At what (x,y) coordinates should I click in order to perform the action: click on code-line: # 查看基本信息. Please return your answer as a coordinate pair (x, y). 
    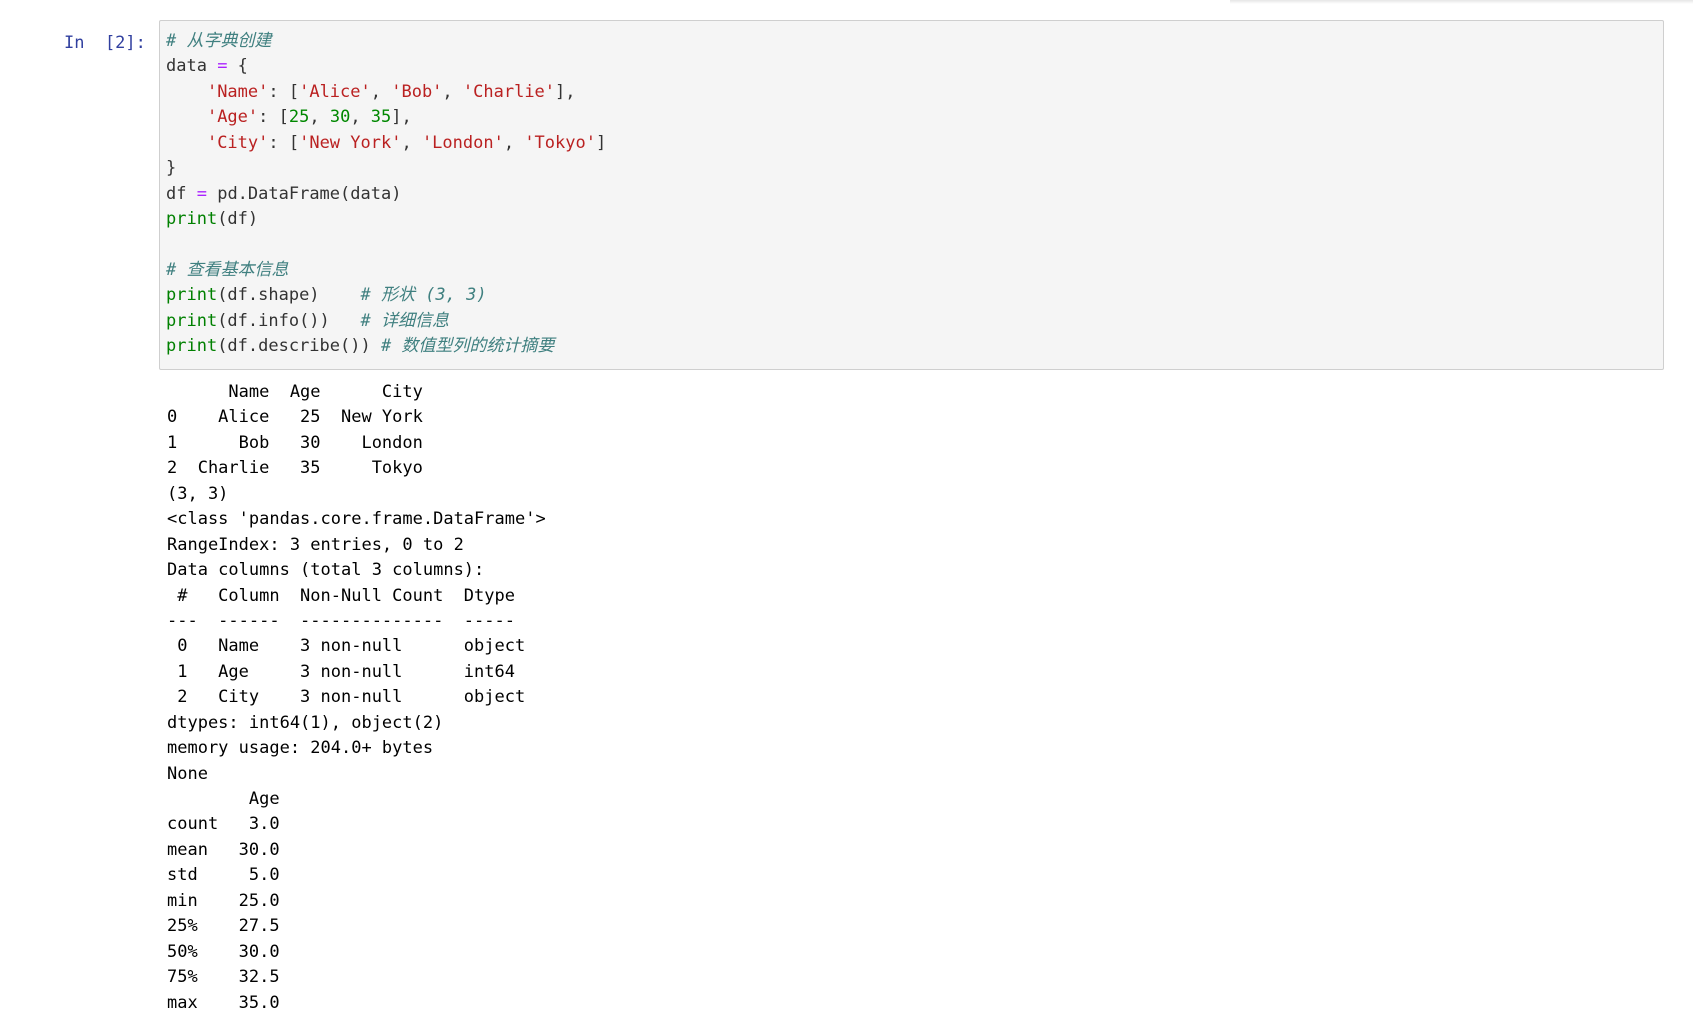
    Looking at the image, I should click on (386, 270).